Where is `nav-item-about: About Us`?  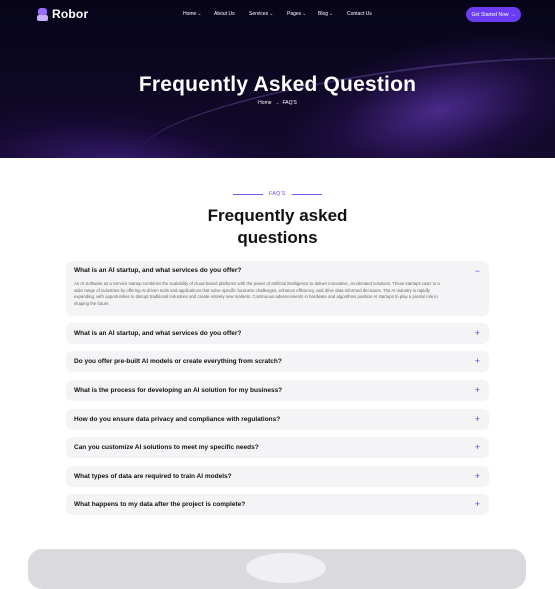 nav-item-about: About Us is located at coordinates (224, 14).